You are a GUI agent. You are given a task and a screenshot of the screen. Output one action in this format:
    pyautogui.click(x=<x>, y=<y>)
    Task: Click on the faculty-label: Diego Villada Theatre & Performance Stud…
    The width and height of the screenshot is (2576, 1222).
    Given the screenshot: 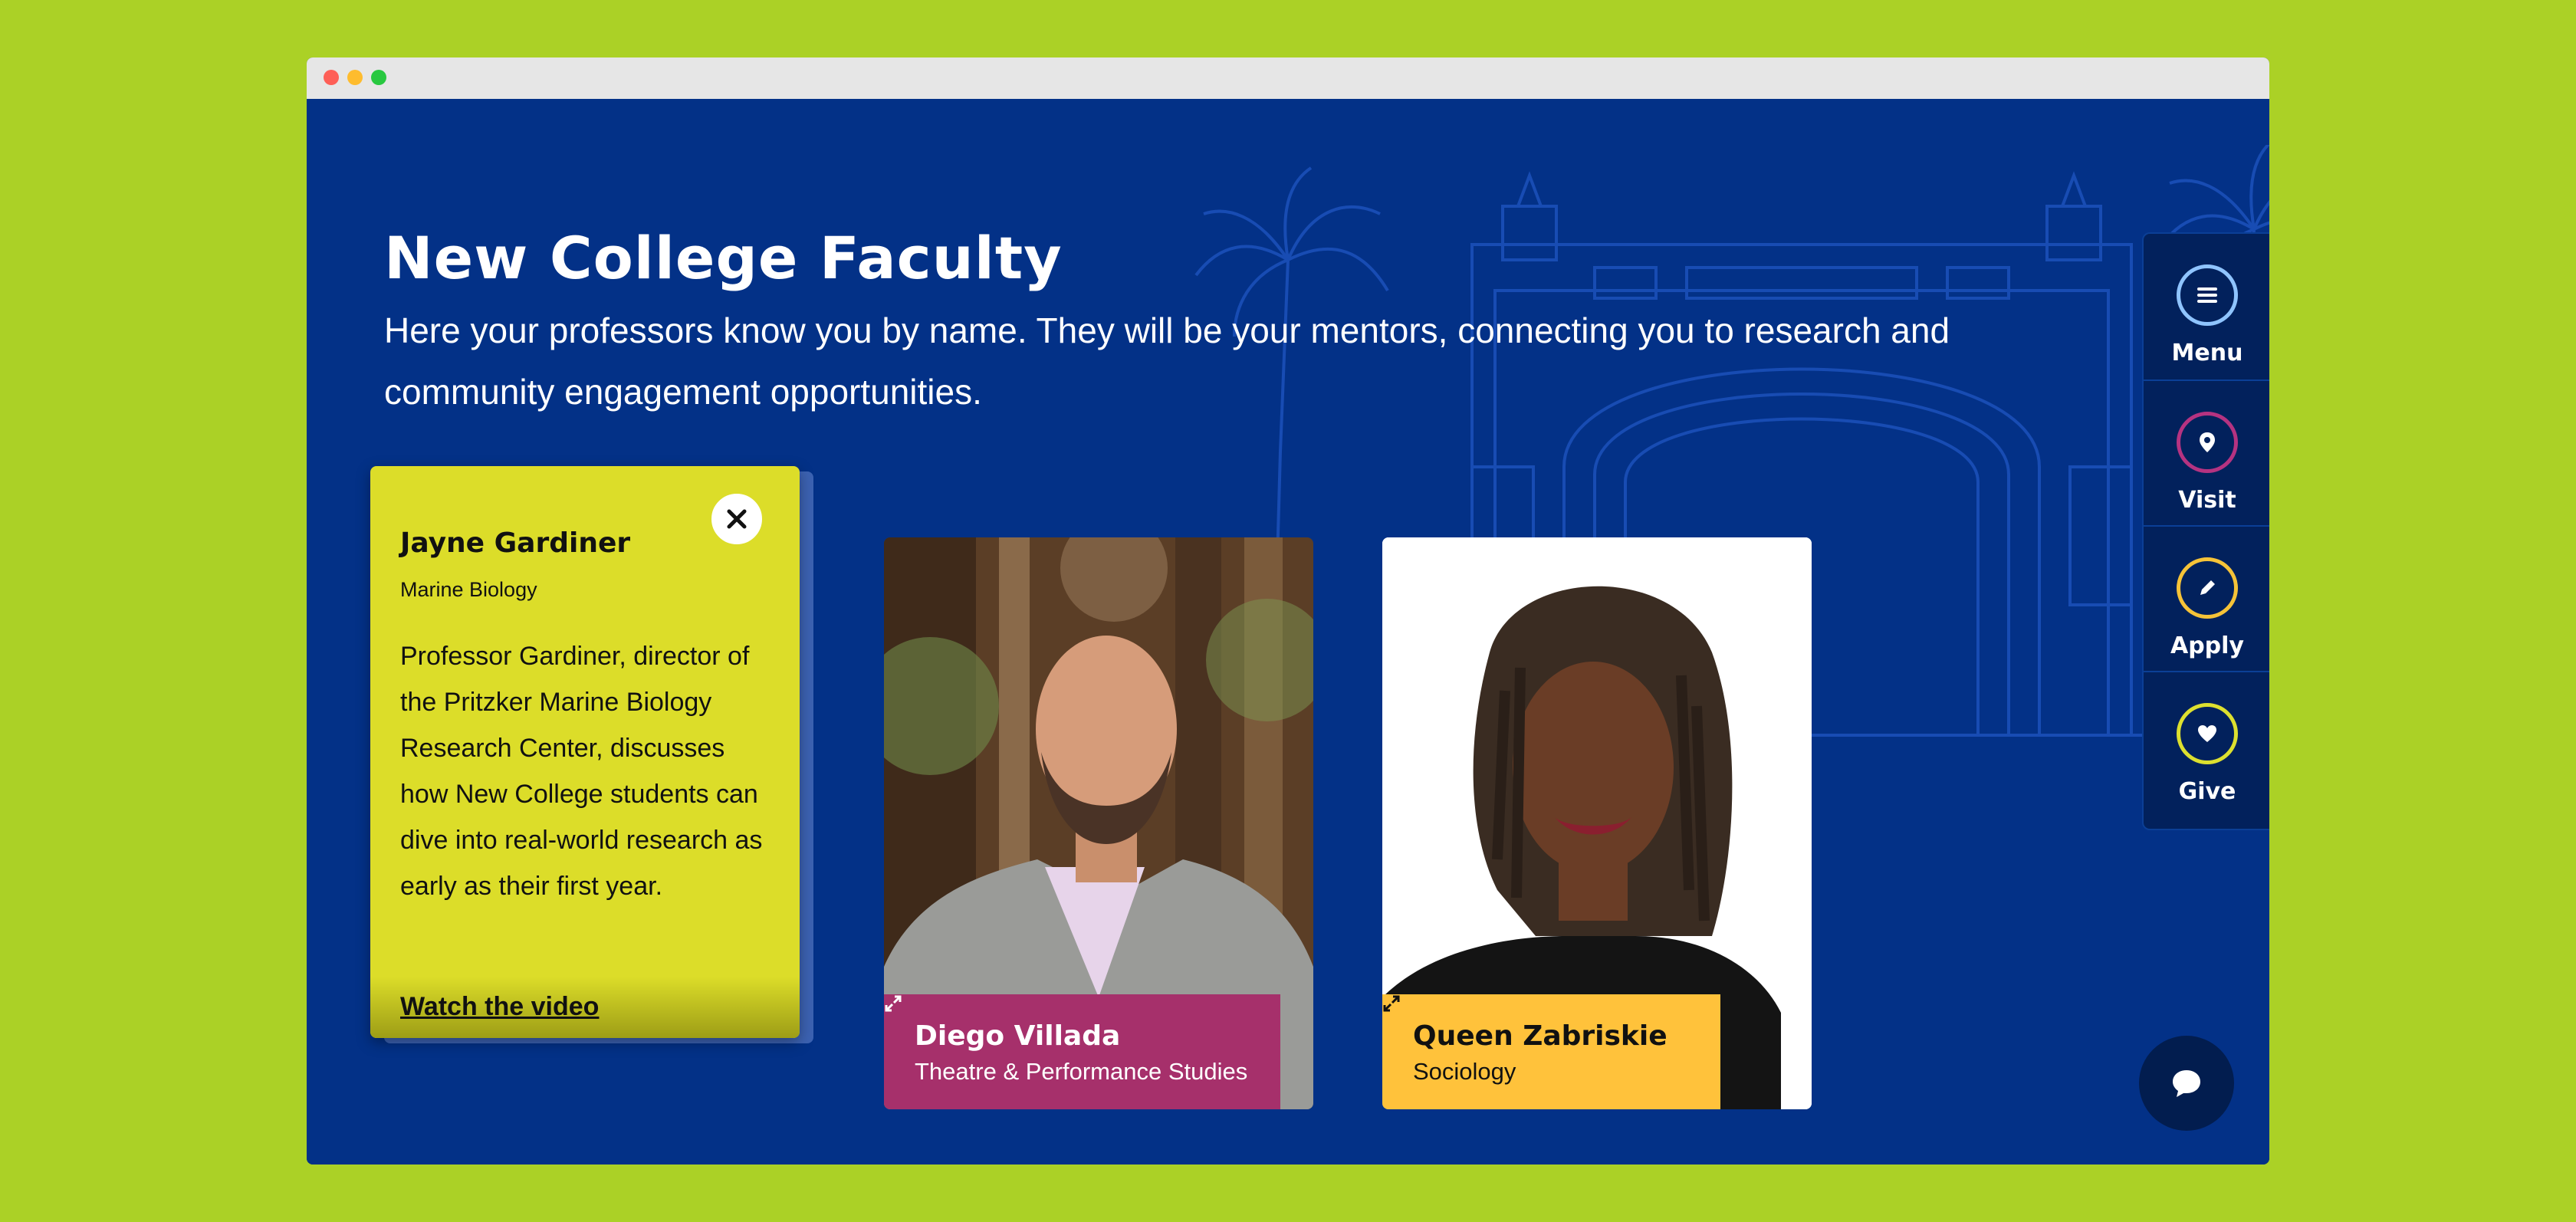 What is the action you would take?
    pyautogui.click(x=1082, y=1051)
    